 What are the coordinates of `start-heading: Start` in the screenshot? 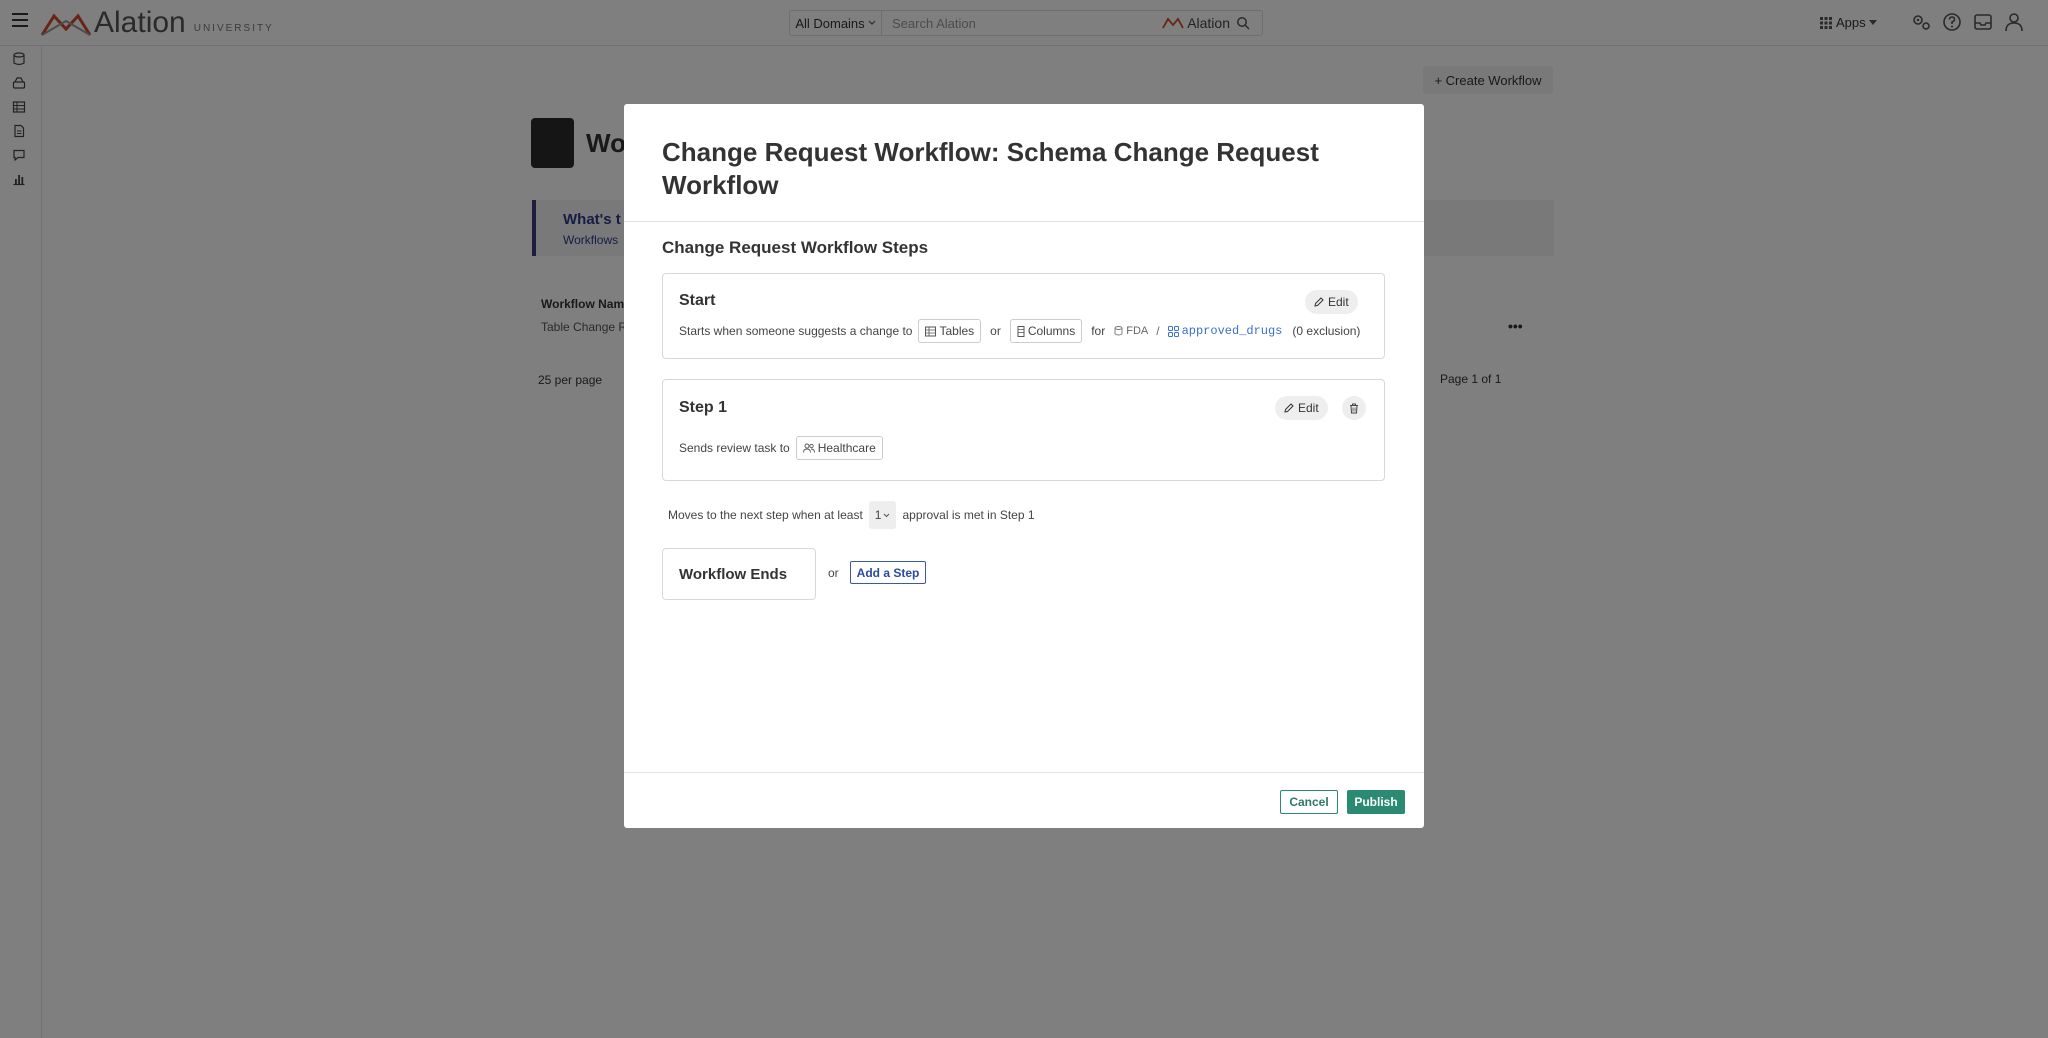 It's located at (697, 300).